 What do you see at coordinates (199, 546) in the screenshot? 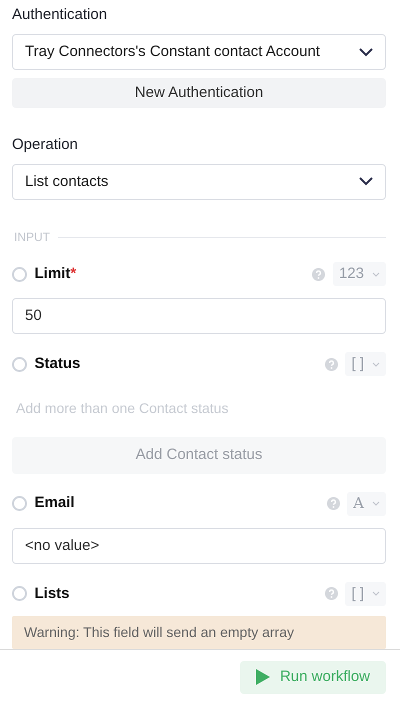
I see `input-field: <no value>` at bounding box center [199, 546].